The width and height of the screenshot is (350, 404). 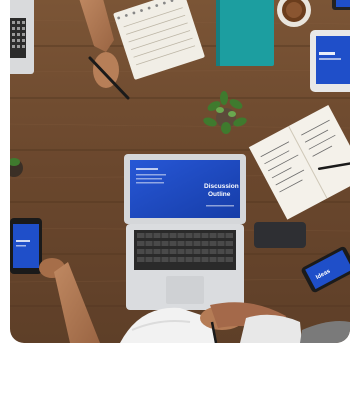 What do you see at coordinates (22, 37) in the screenshot?
I see `laptop-top-left` at bounding box center [22, 37].